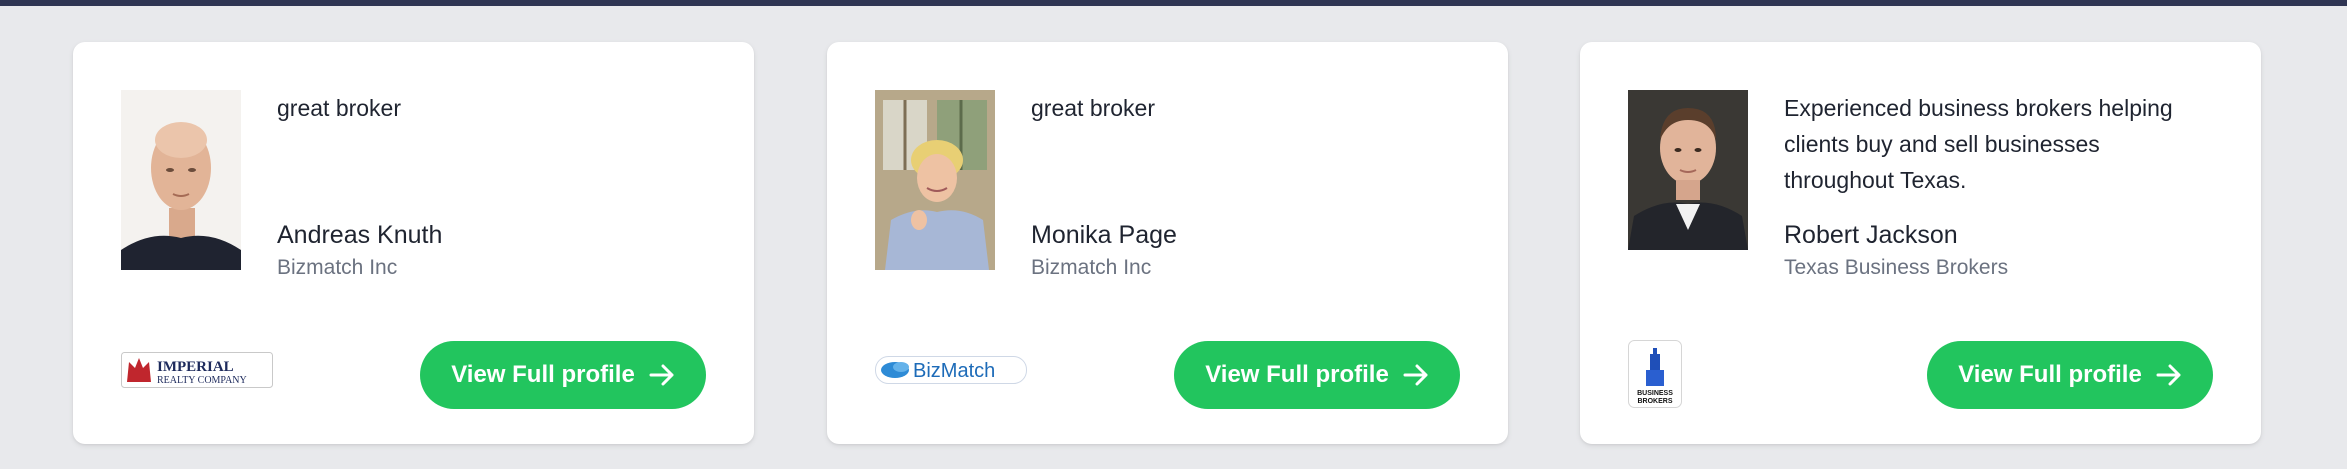 Image resolution: width=2347 pixels, height=469 pixels. What do you see at coordinates (954, 371) in the screenshot?
I see `svg-text: BizMatch` at bounding box center [954, 371].